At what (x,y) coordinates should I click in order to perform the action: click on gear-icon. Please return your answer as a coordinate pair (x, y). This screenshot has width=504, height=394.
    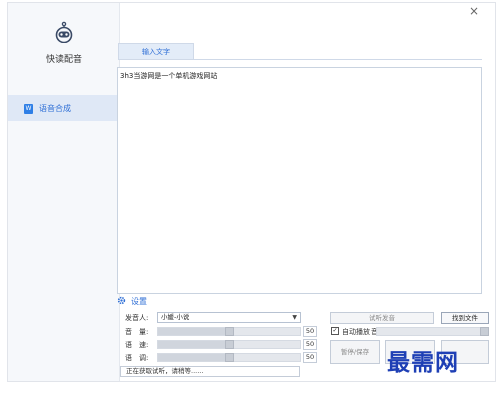
    Looking at the image, I should click on (121, 300).